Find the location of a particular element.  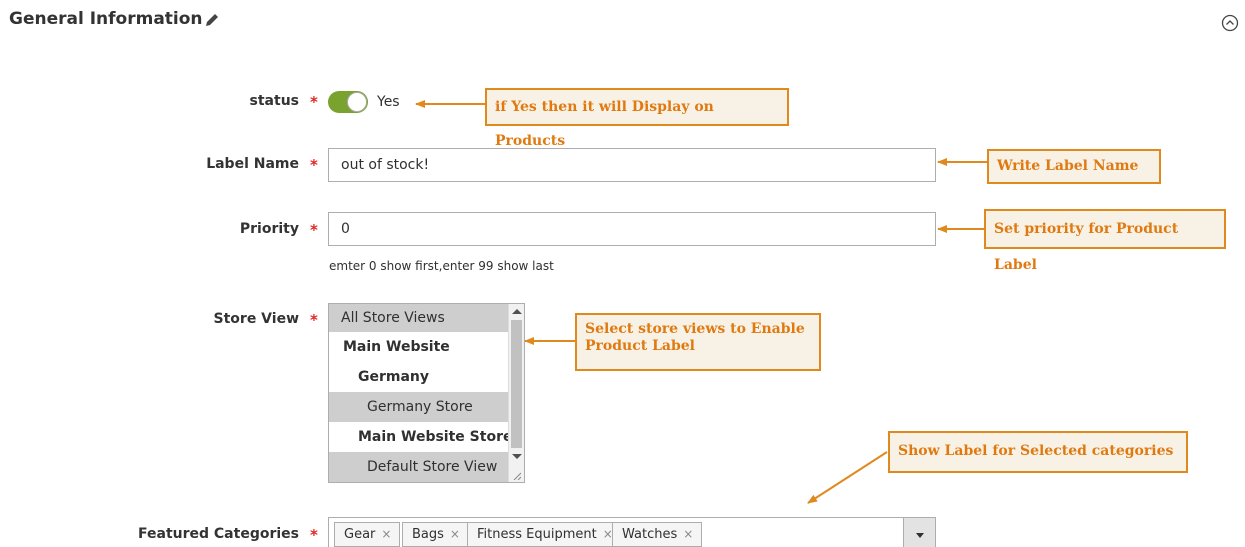

label-name-callout: Write Label Name is located at coordinates (1074, 166).